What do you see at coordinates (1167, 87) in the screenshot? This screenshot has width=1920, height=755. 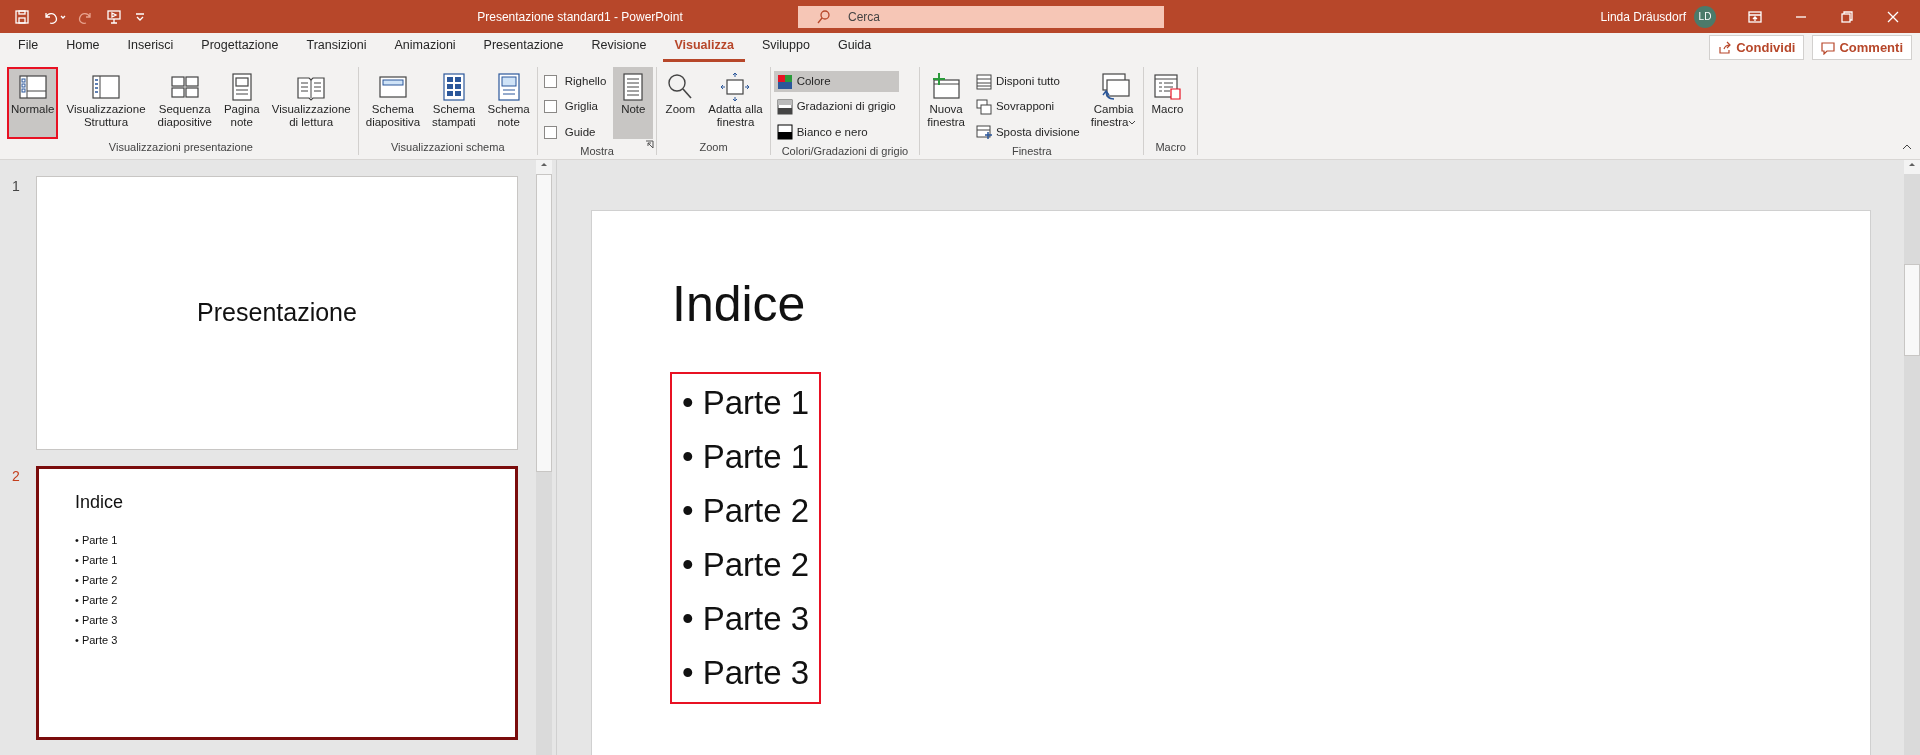 I see `macro-icon` at bounding box center [1167, 87].